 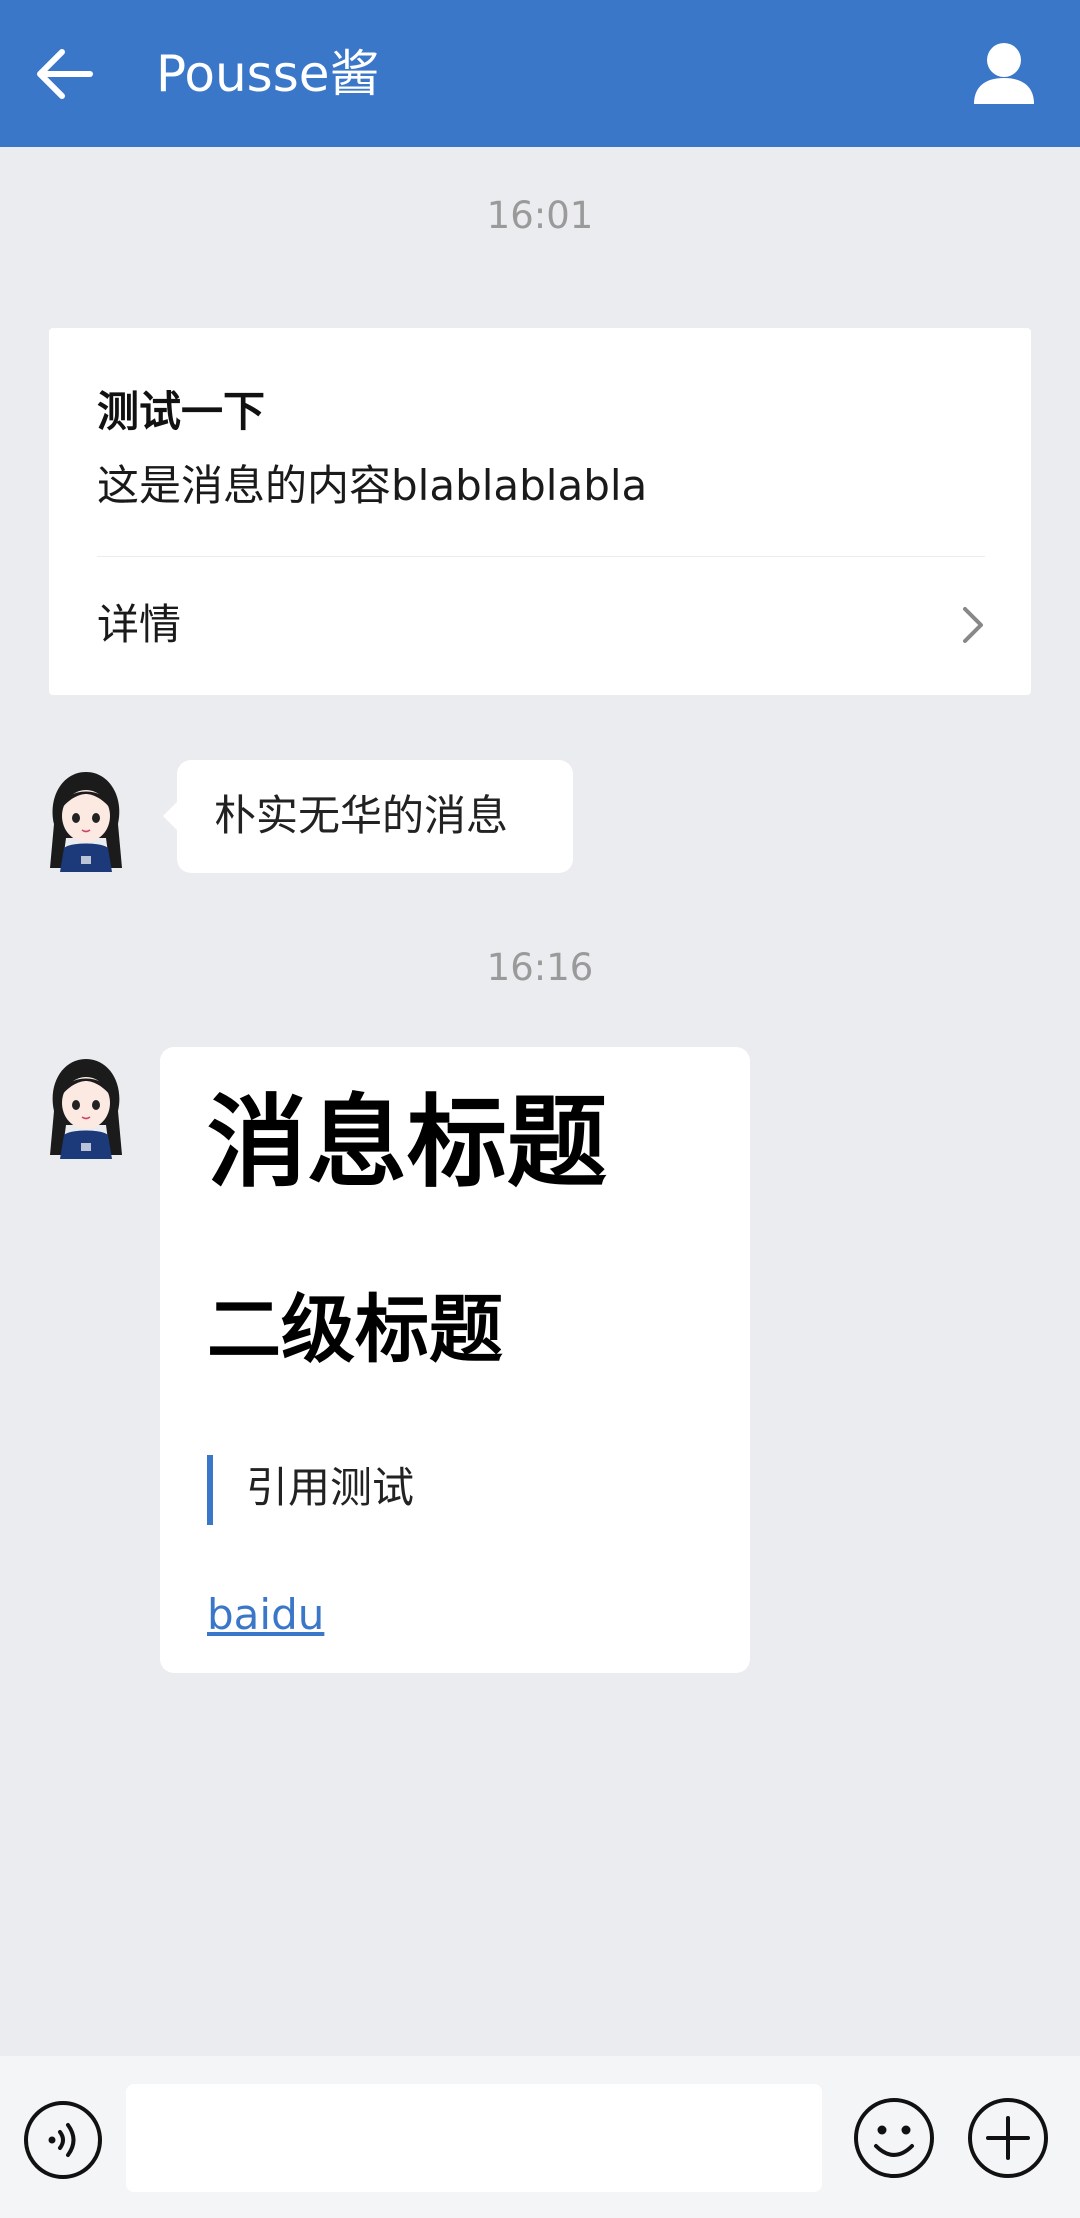 I want to click on bubble-tail, so click(x=170, y=816).